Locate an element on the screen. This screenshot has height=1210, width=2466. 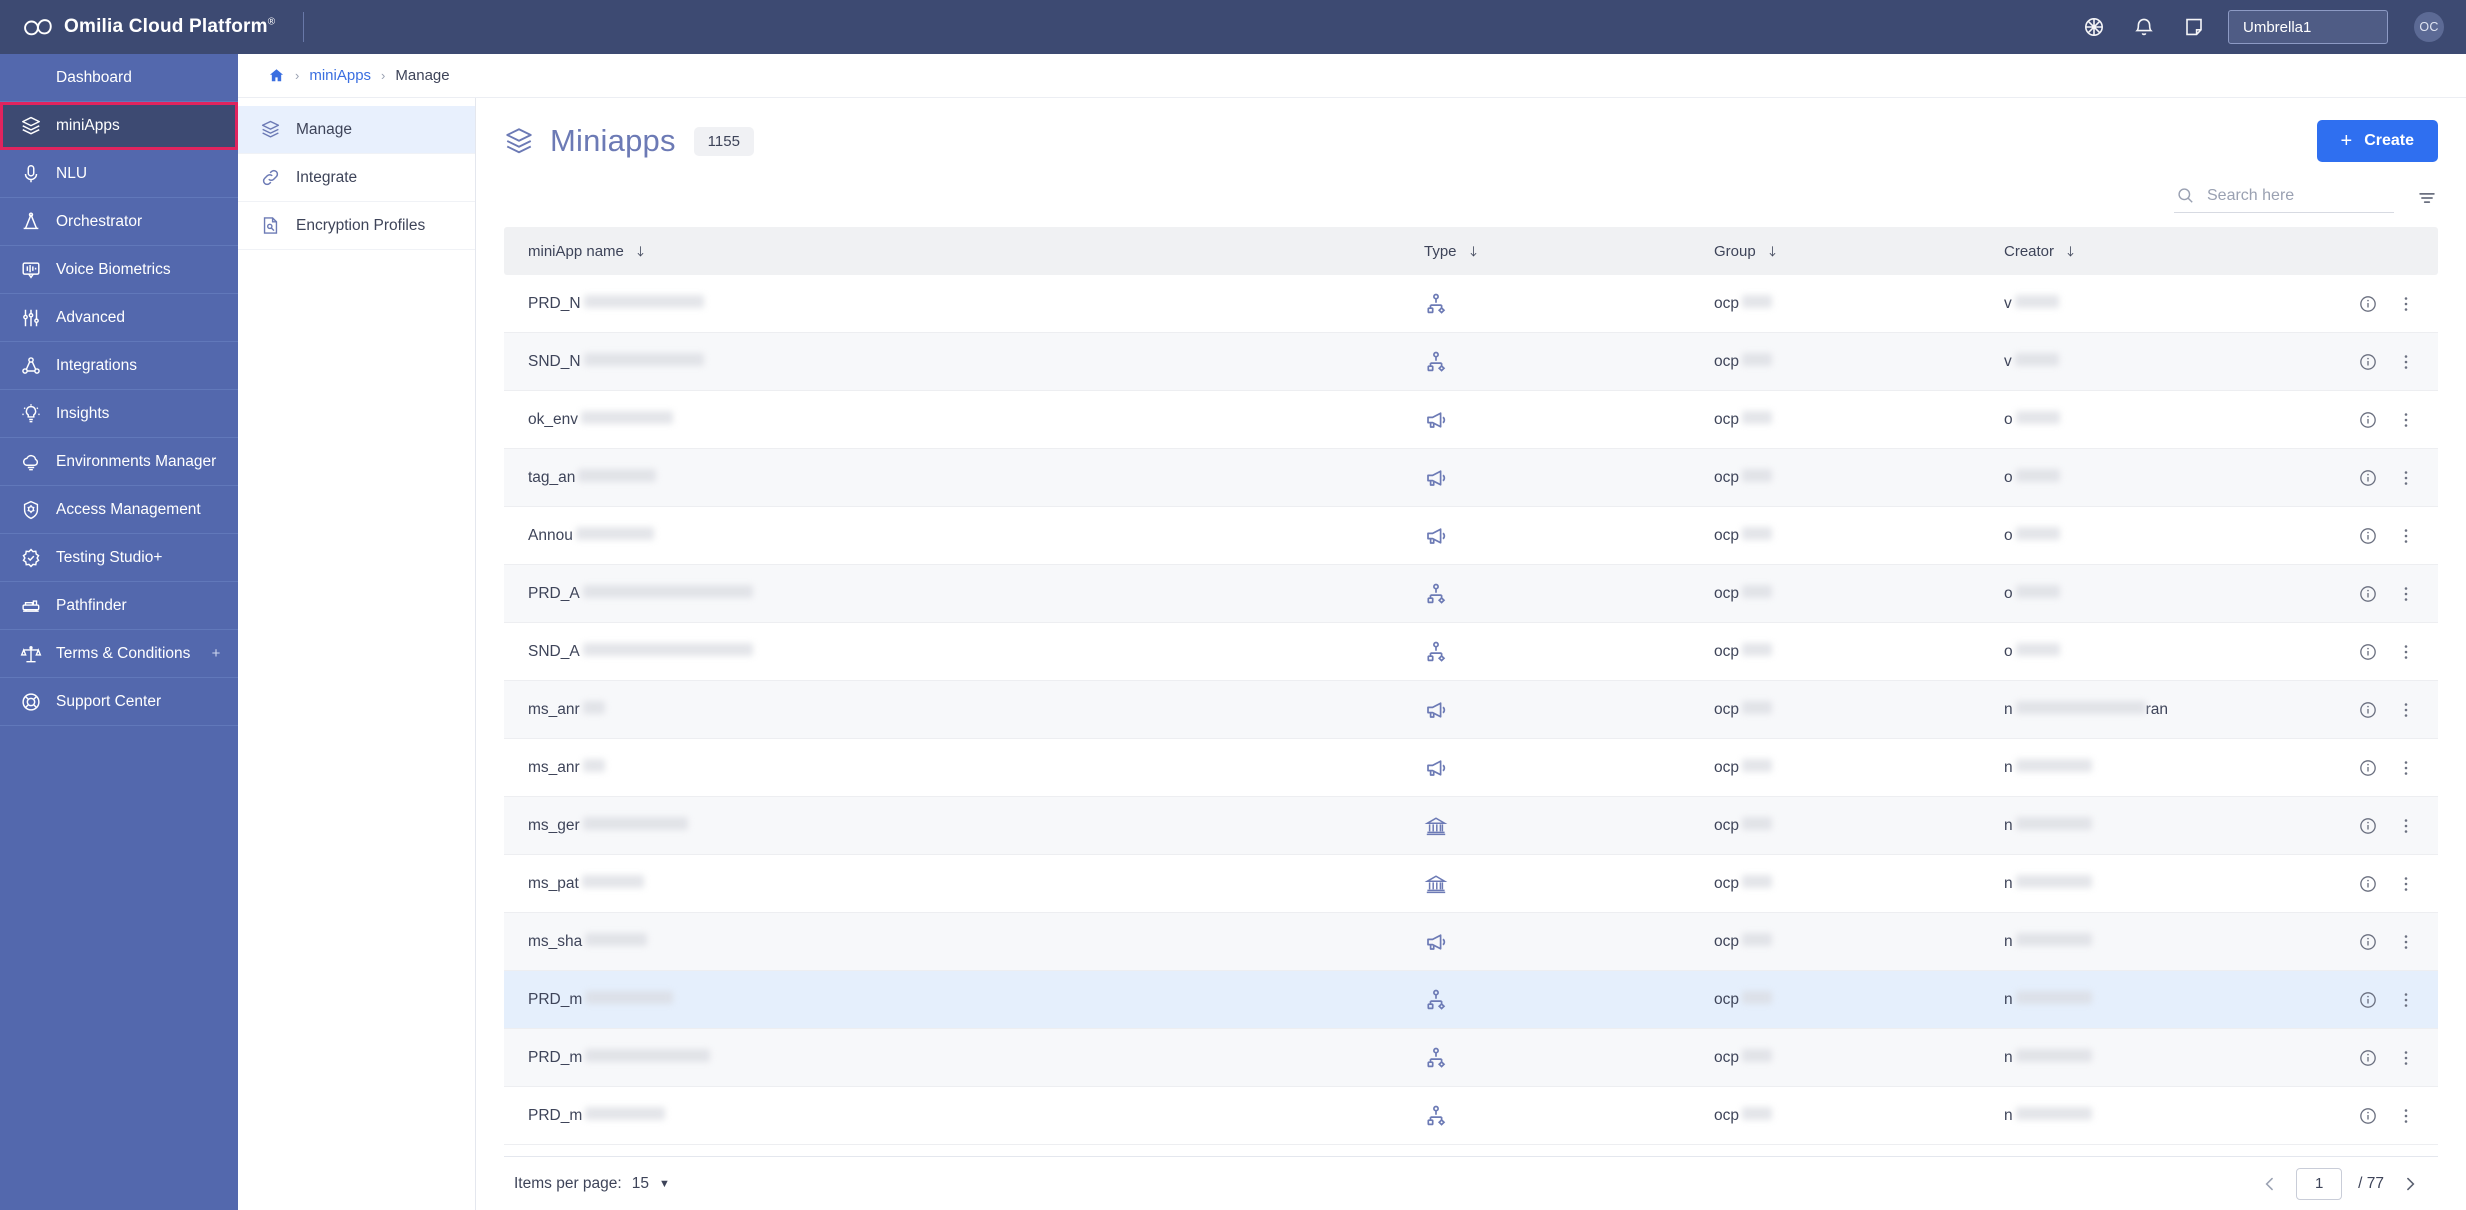
sidebar-item-voice-biometrics: Voice Biometrics is located at coordinates (119, 270).